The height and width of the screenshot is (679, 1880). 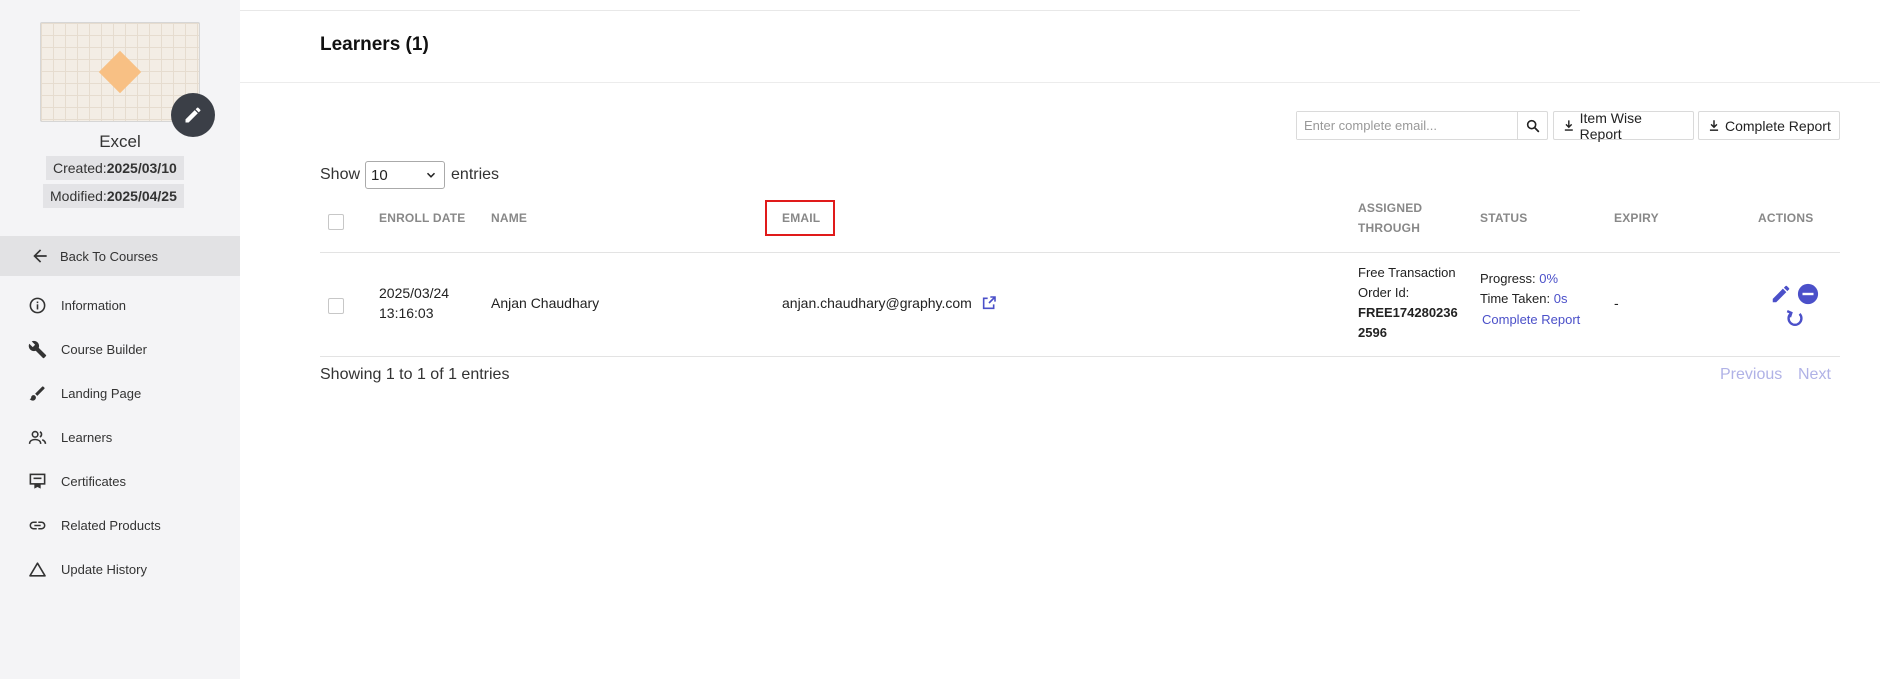 What do you see at coordinates (37, 393) in the screenshot?
I see `brush-icon` at bounding box center [37, 393].